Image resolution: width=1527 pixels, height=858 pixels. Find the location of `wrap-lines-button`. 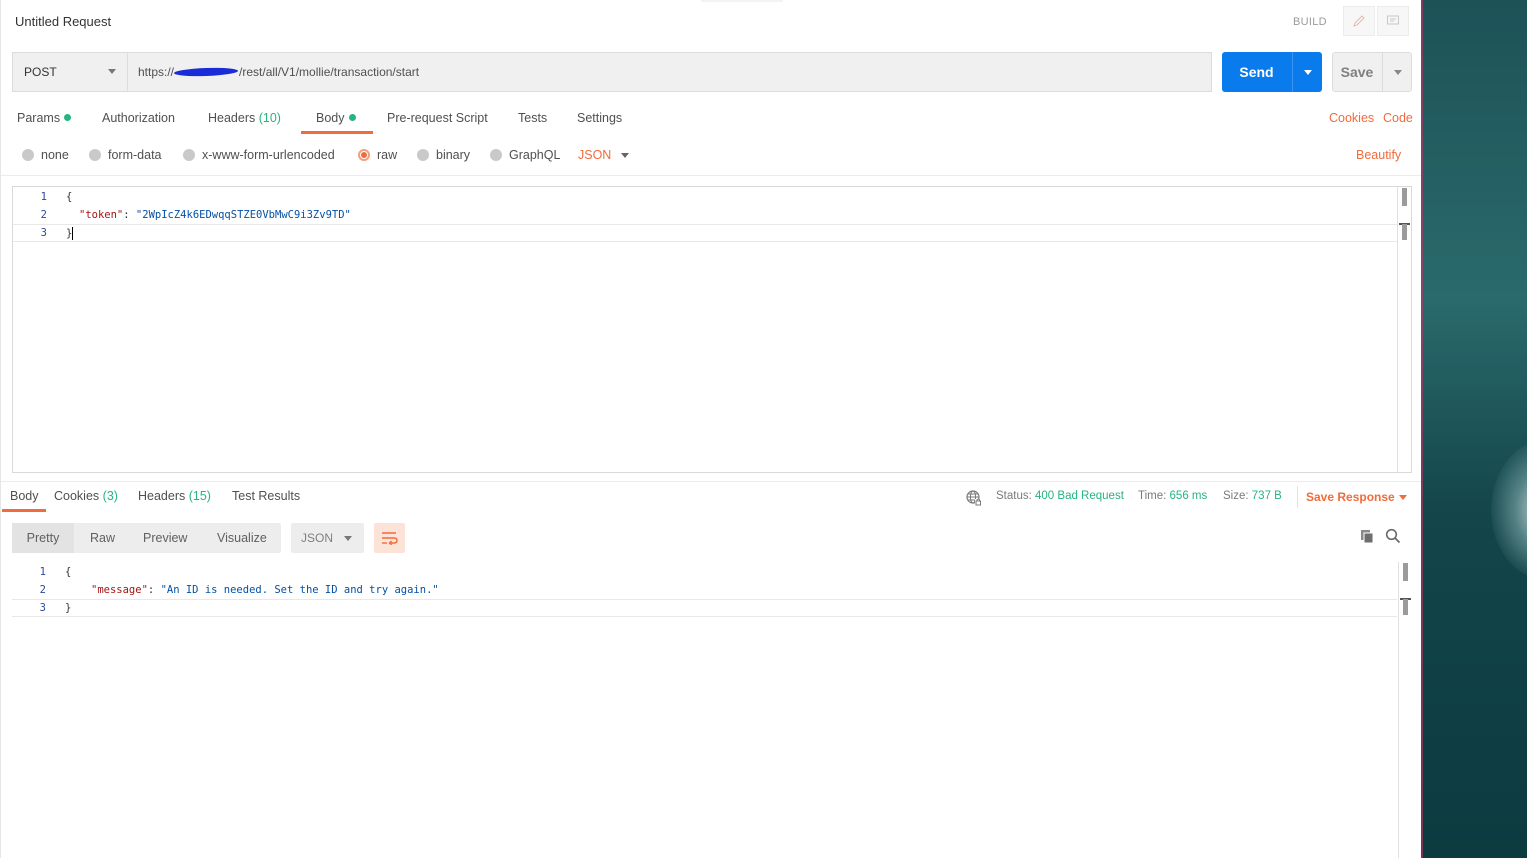

wrap-lines-button is located at coordinates (389, 538).